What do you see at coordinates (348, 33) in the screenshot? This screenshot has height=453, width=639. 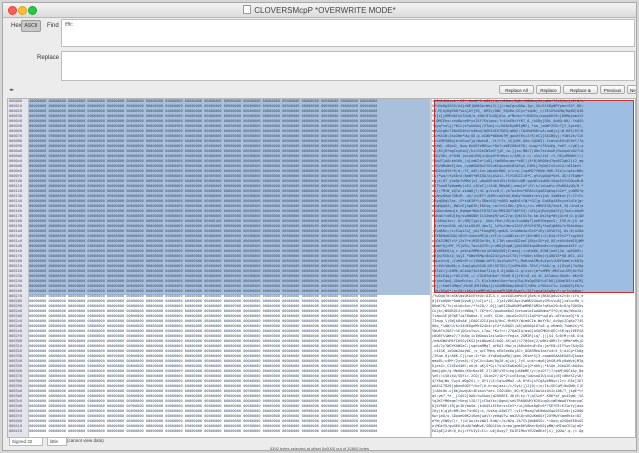 I see `find-input: ffffc` at bounding box center [348, 33].